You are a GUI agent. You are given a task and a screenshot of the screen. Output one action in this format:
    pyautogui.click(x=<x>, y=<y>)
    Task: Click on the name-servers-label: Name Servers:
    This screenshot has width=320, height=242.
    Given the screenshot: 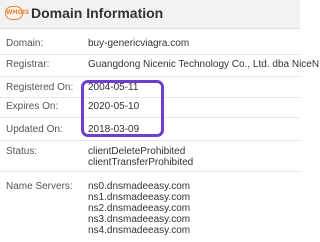 What is the action you would take?
    pyautogui.click(x=39, y=186)
    